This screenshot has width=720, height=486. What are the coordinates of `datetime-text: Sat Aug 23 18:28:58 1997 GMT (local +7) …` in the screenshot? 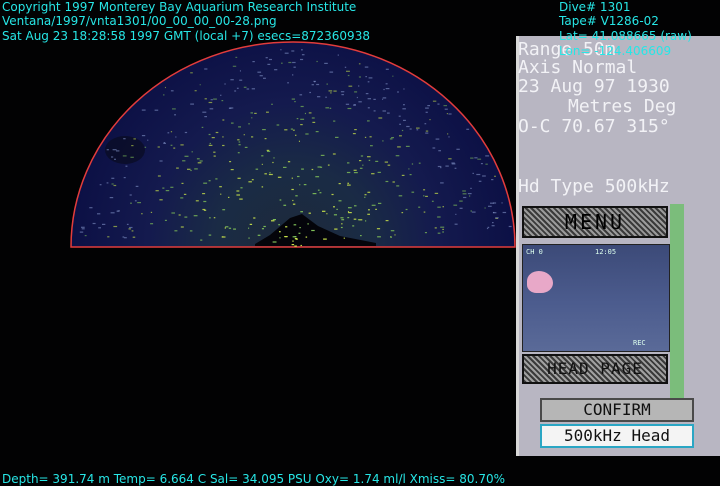 It's located at (186, 36).